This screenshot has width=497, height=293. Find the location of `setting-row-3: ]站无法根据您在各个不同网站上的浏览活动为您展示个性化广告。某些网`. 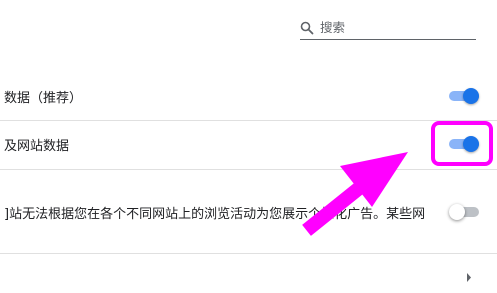

setting-row-3: ]站无法根据您在各个不同网站上的浏览活动为您展示个性化广告。某些网 is located at coordinates (248, 212).